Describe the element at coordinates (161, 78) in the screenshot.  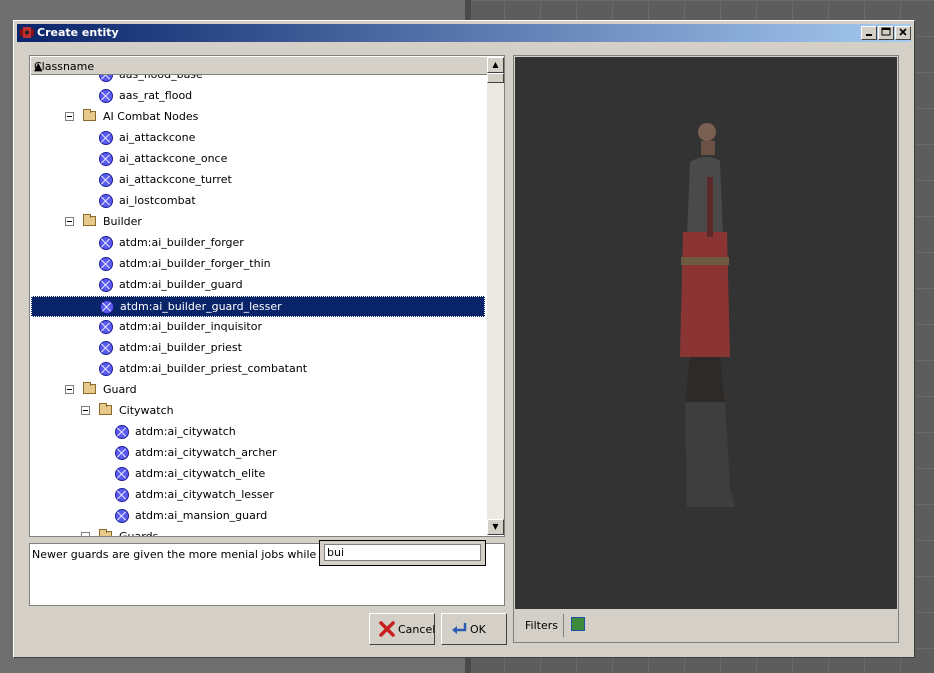
I see `tree-item-label: aas_flood_base` at that location.